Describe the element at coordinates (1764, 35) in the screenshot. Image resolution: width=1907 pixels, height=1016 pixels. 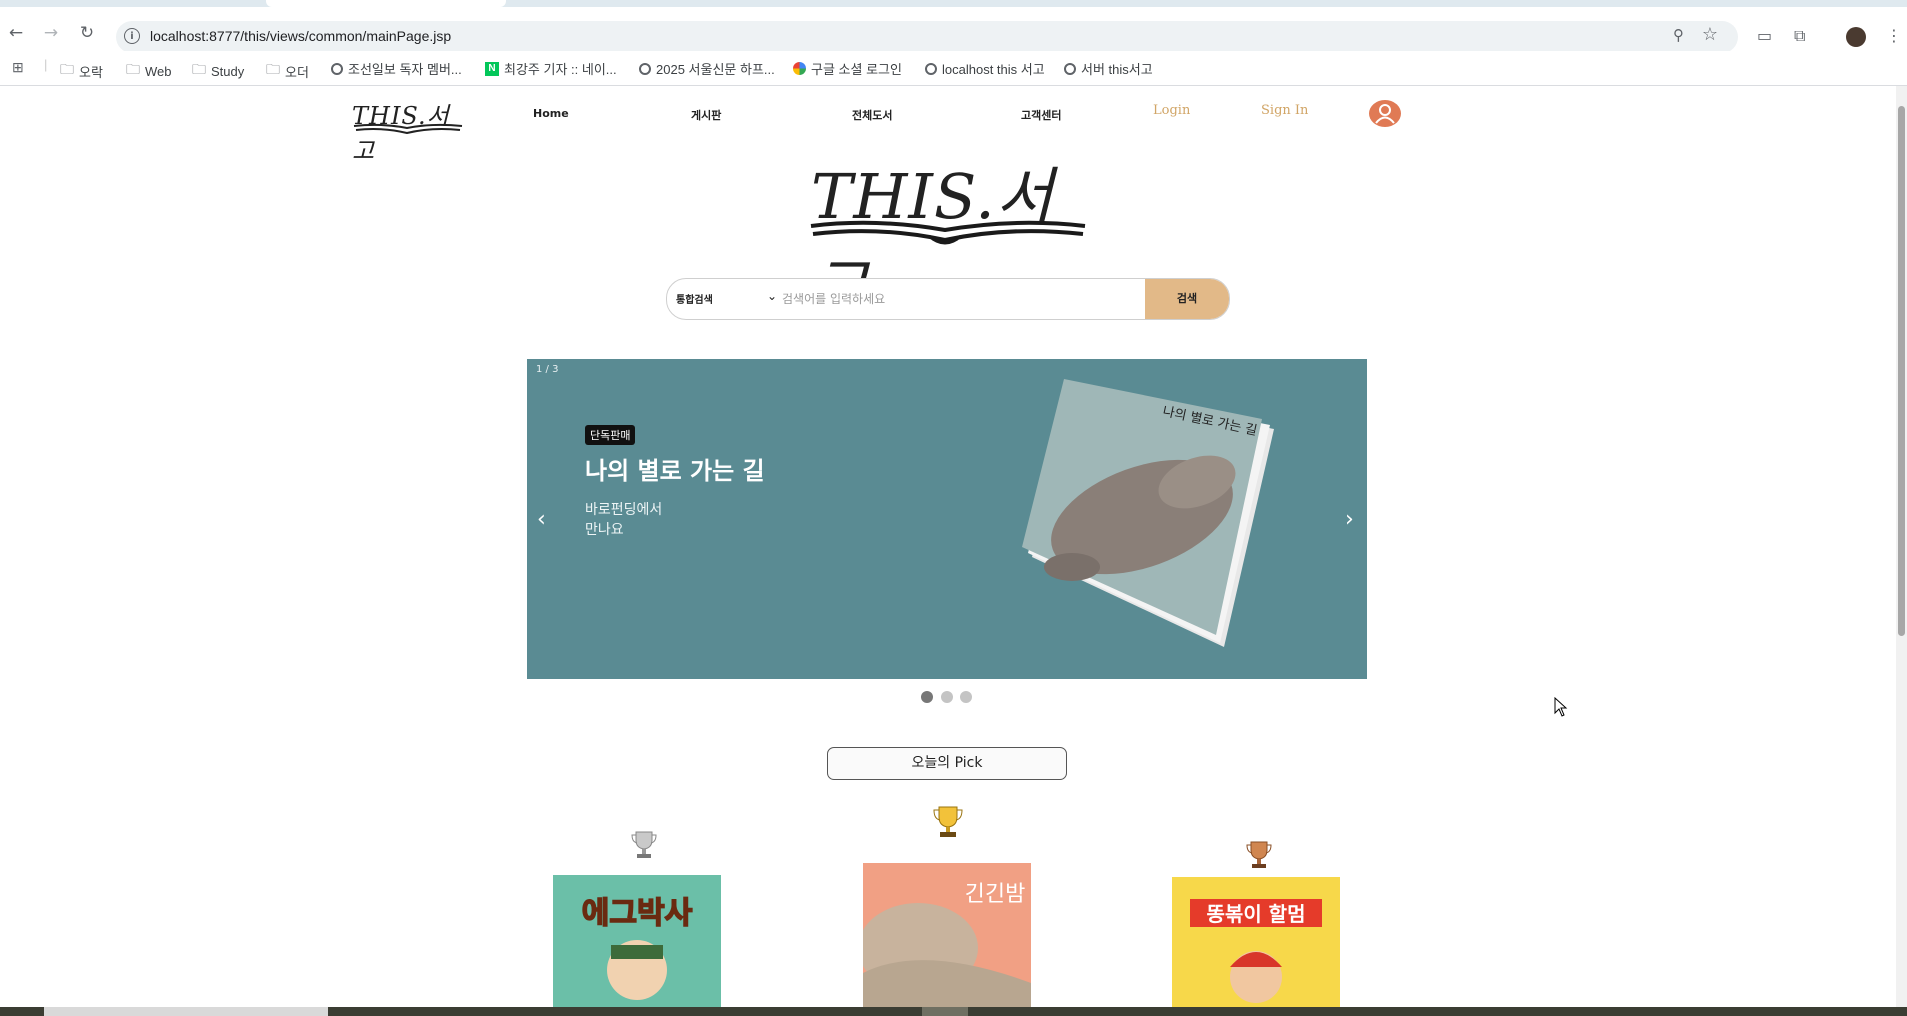
I see `tab-search-icon: ▭` at that location.